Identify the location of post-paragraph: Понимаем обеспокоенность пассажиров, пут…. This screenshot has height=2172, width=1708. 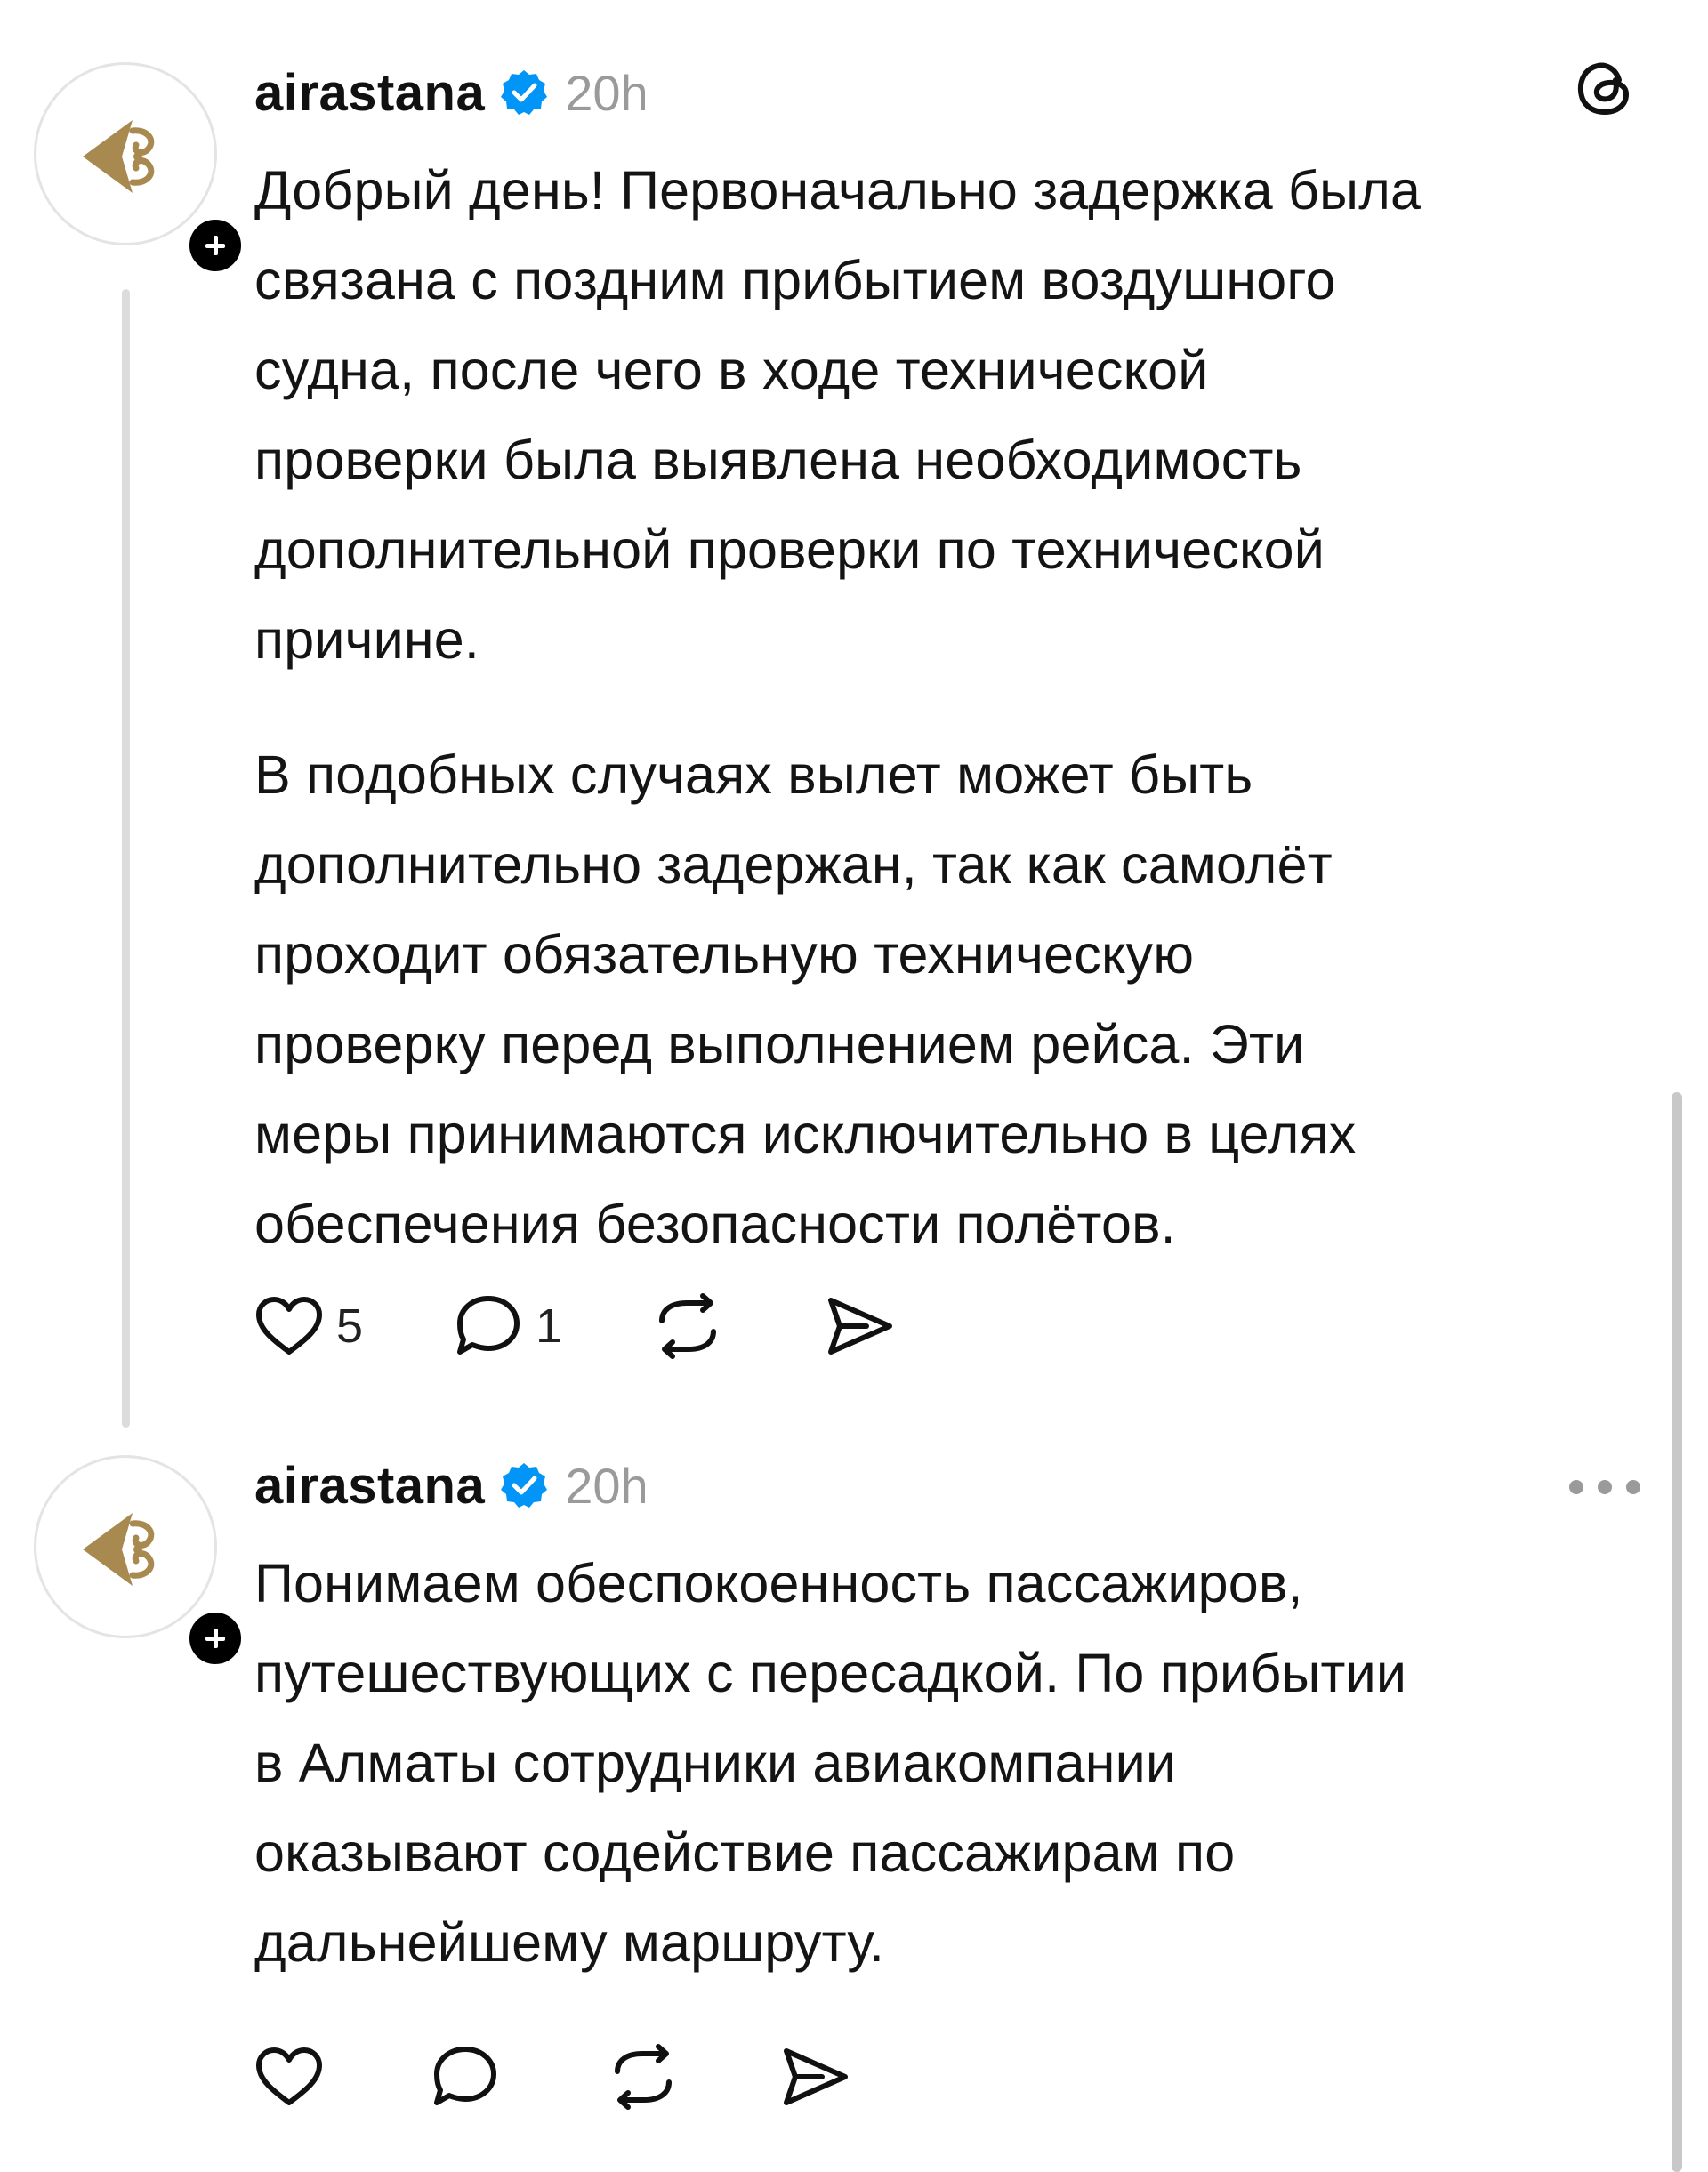
(830, 1763).